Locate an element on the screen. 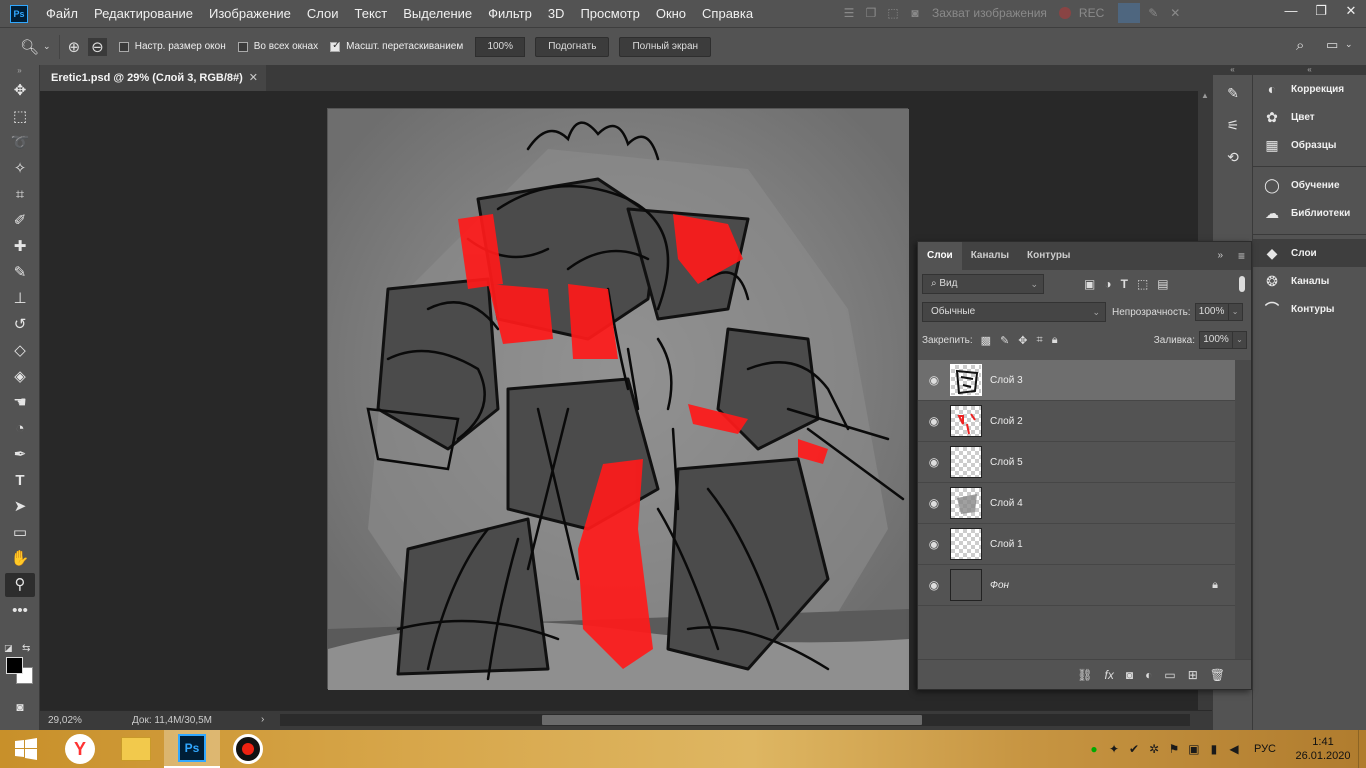 This screenshot has height=768, width=1366. pen-icon: ✎ is located at coordinates (1153, 13).